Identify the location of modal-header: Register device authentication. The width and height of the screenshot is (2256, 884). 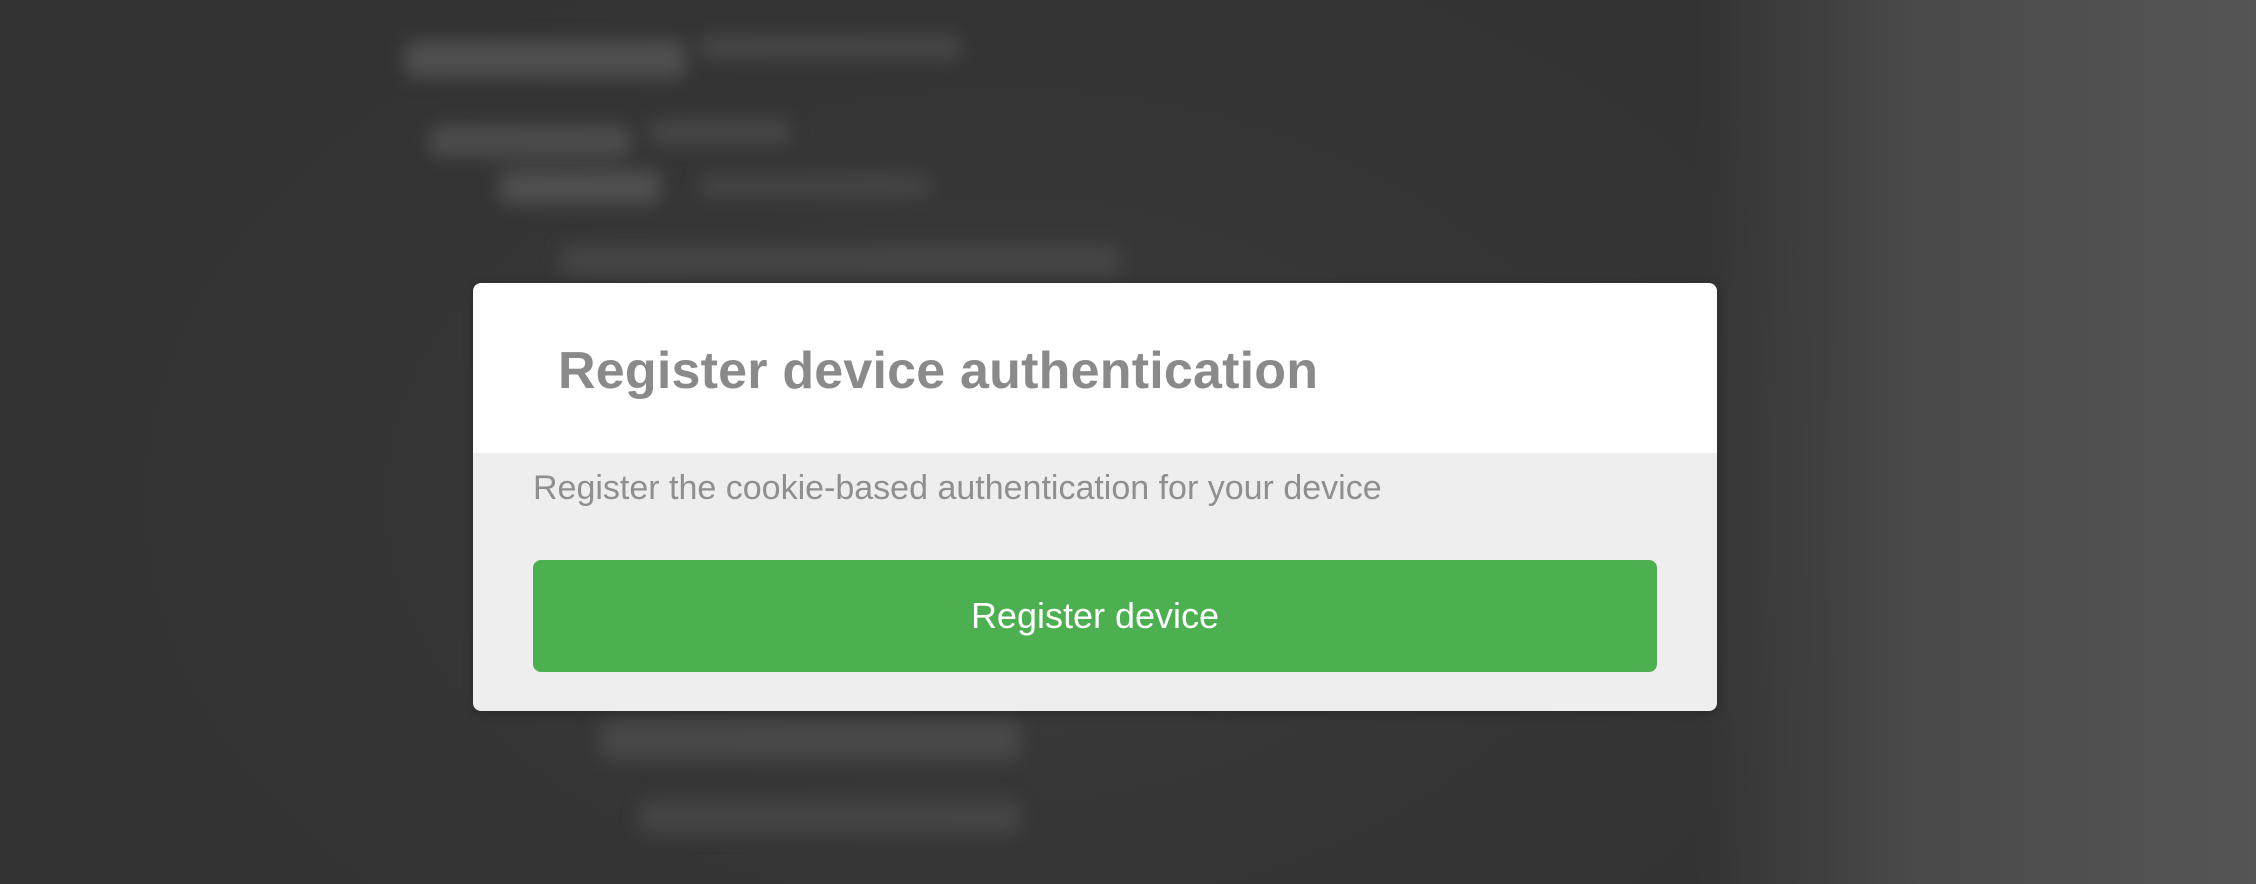
(1095, 368).